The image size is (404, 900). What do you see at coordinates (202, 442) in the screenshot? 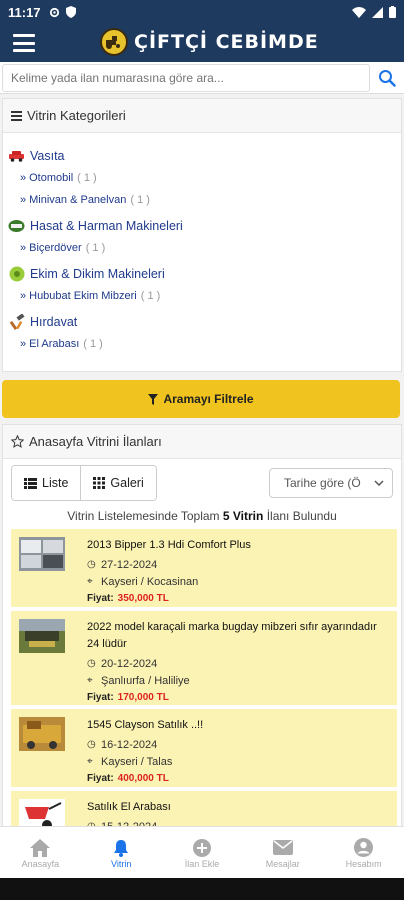
I see `showcase-panel-header: Anasayfa Vitrini İlanları` at bounding box center [202, 442].